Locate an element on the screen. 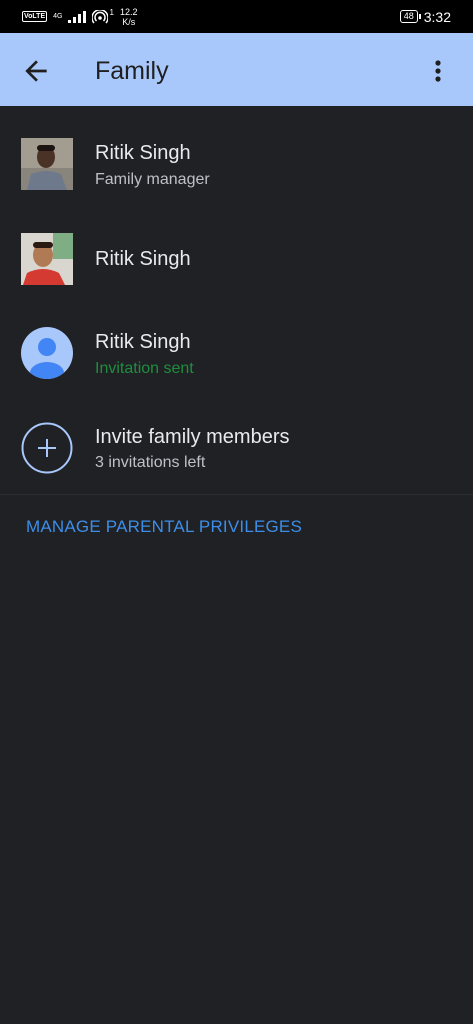 This screenshot has width=473, height=1024. divider is located at coordinates (236, 494).